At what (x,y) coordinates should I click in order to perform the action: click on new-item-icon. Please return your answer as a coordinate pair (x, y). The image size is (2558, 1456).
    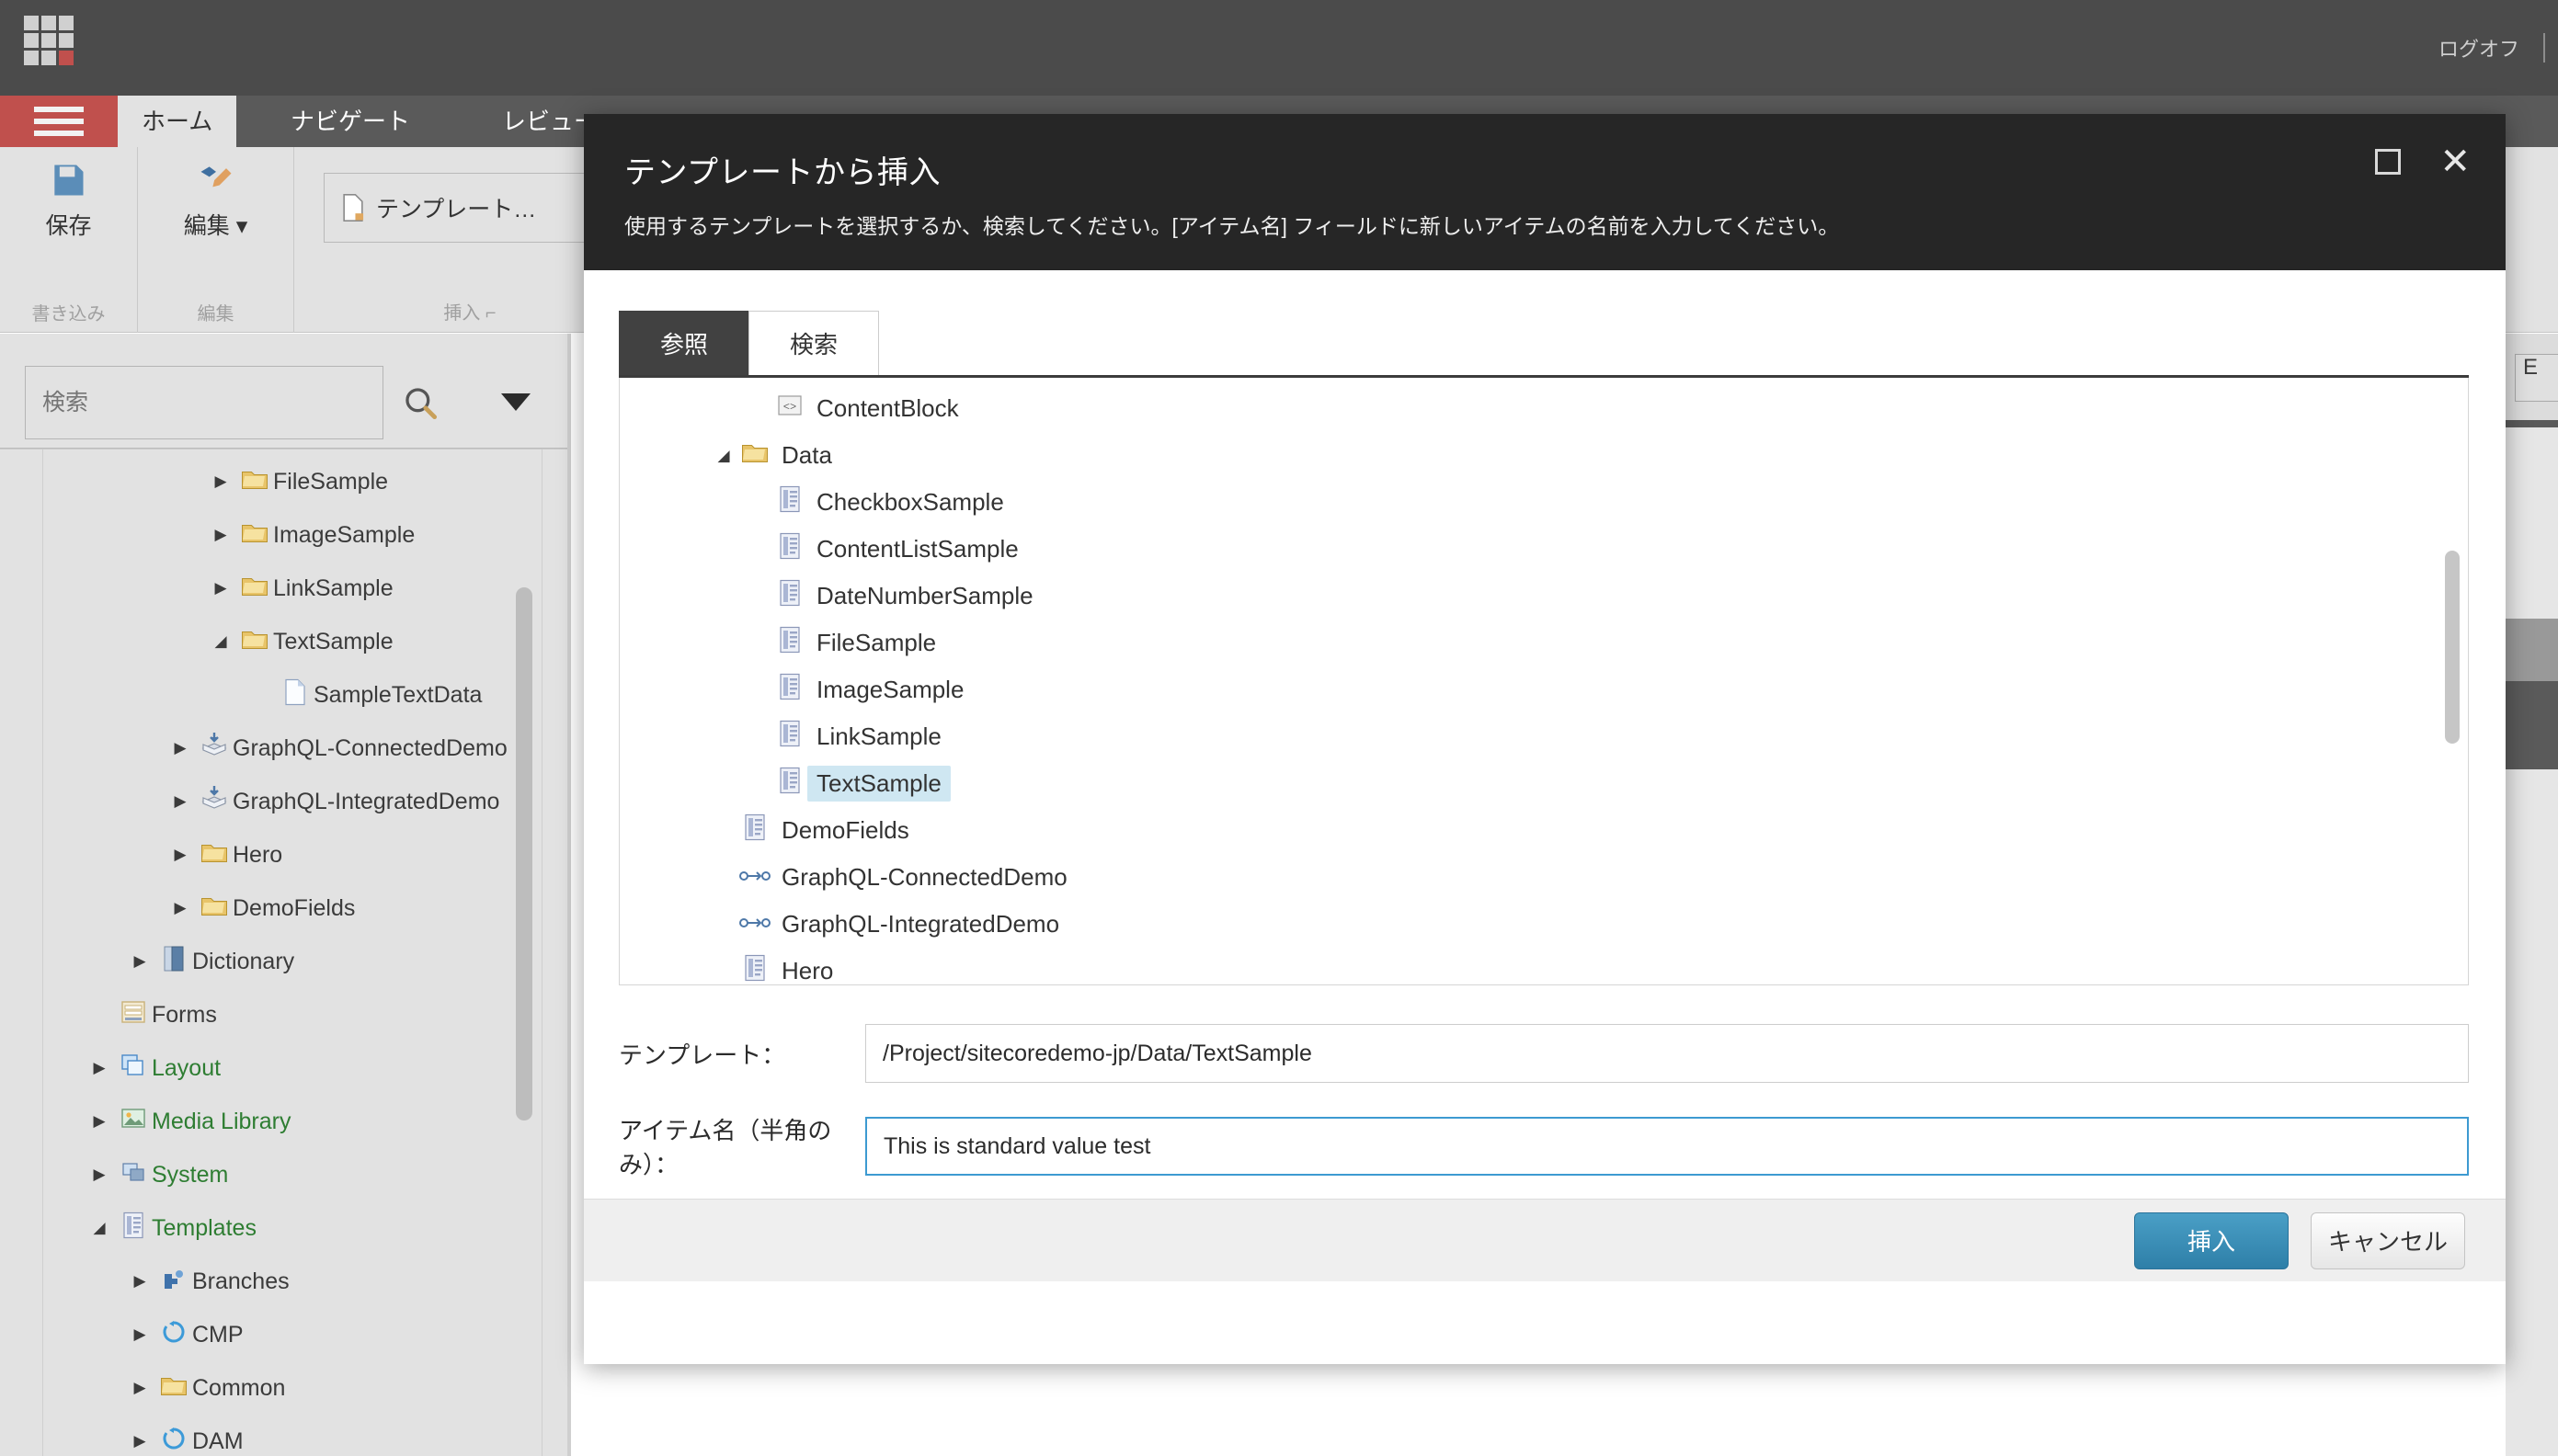
    Looking at the image, I should click on (353, 207).